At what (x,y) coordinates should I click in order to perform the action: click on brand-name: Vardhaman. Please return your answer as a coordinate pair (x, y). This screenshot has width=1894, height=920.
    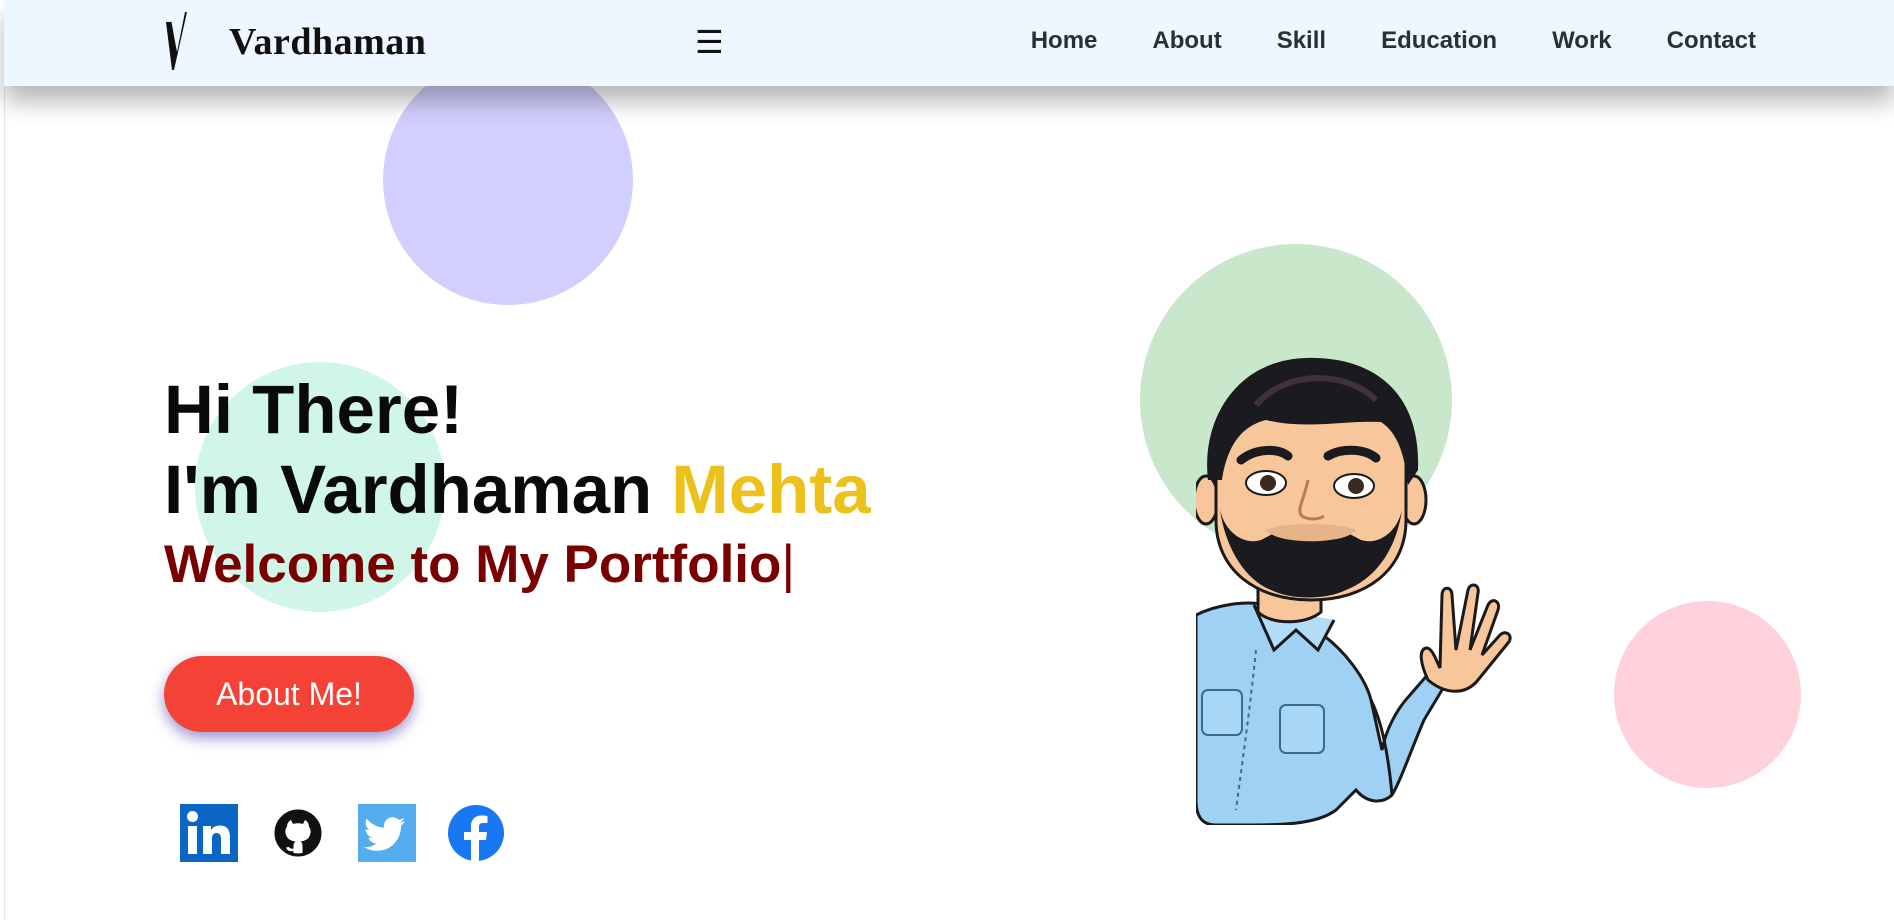
    Looking at the image, I should click on (327, 42).